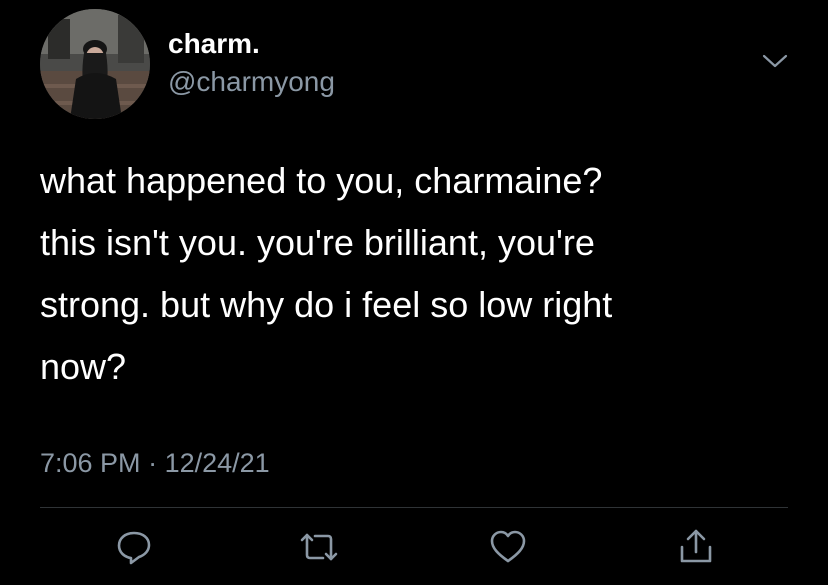  I want to click on tweet-timestamp: 7:06 PM · 12/24/21, so click(155, 463).